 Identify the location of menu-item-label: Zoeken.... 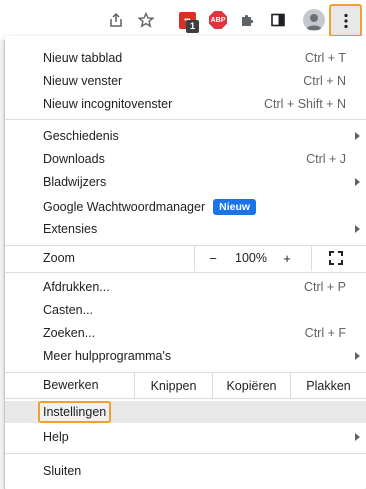
(69, 332).